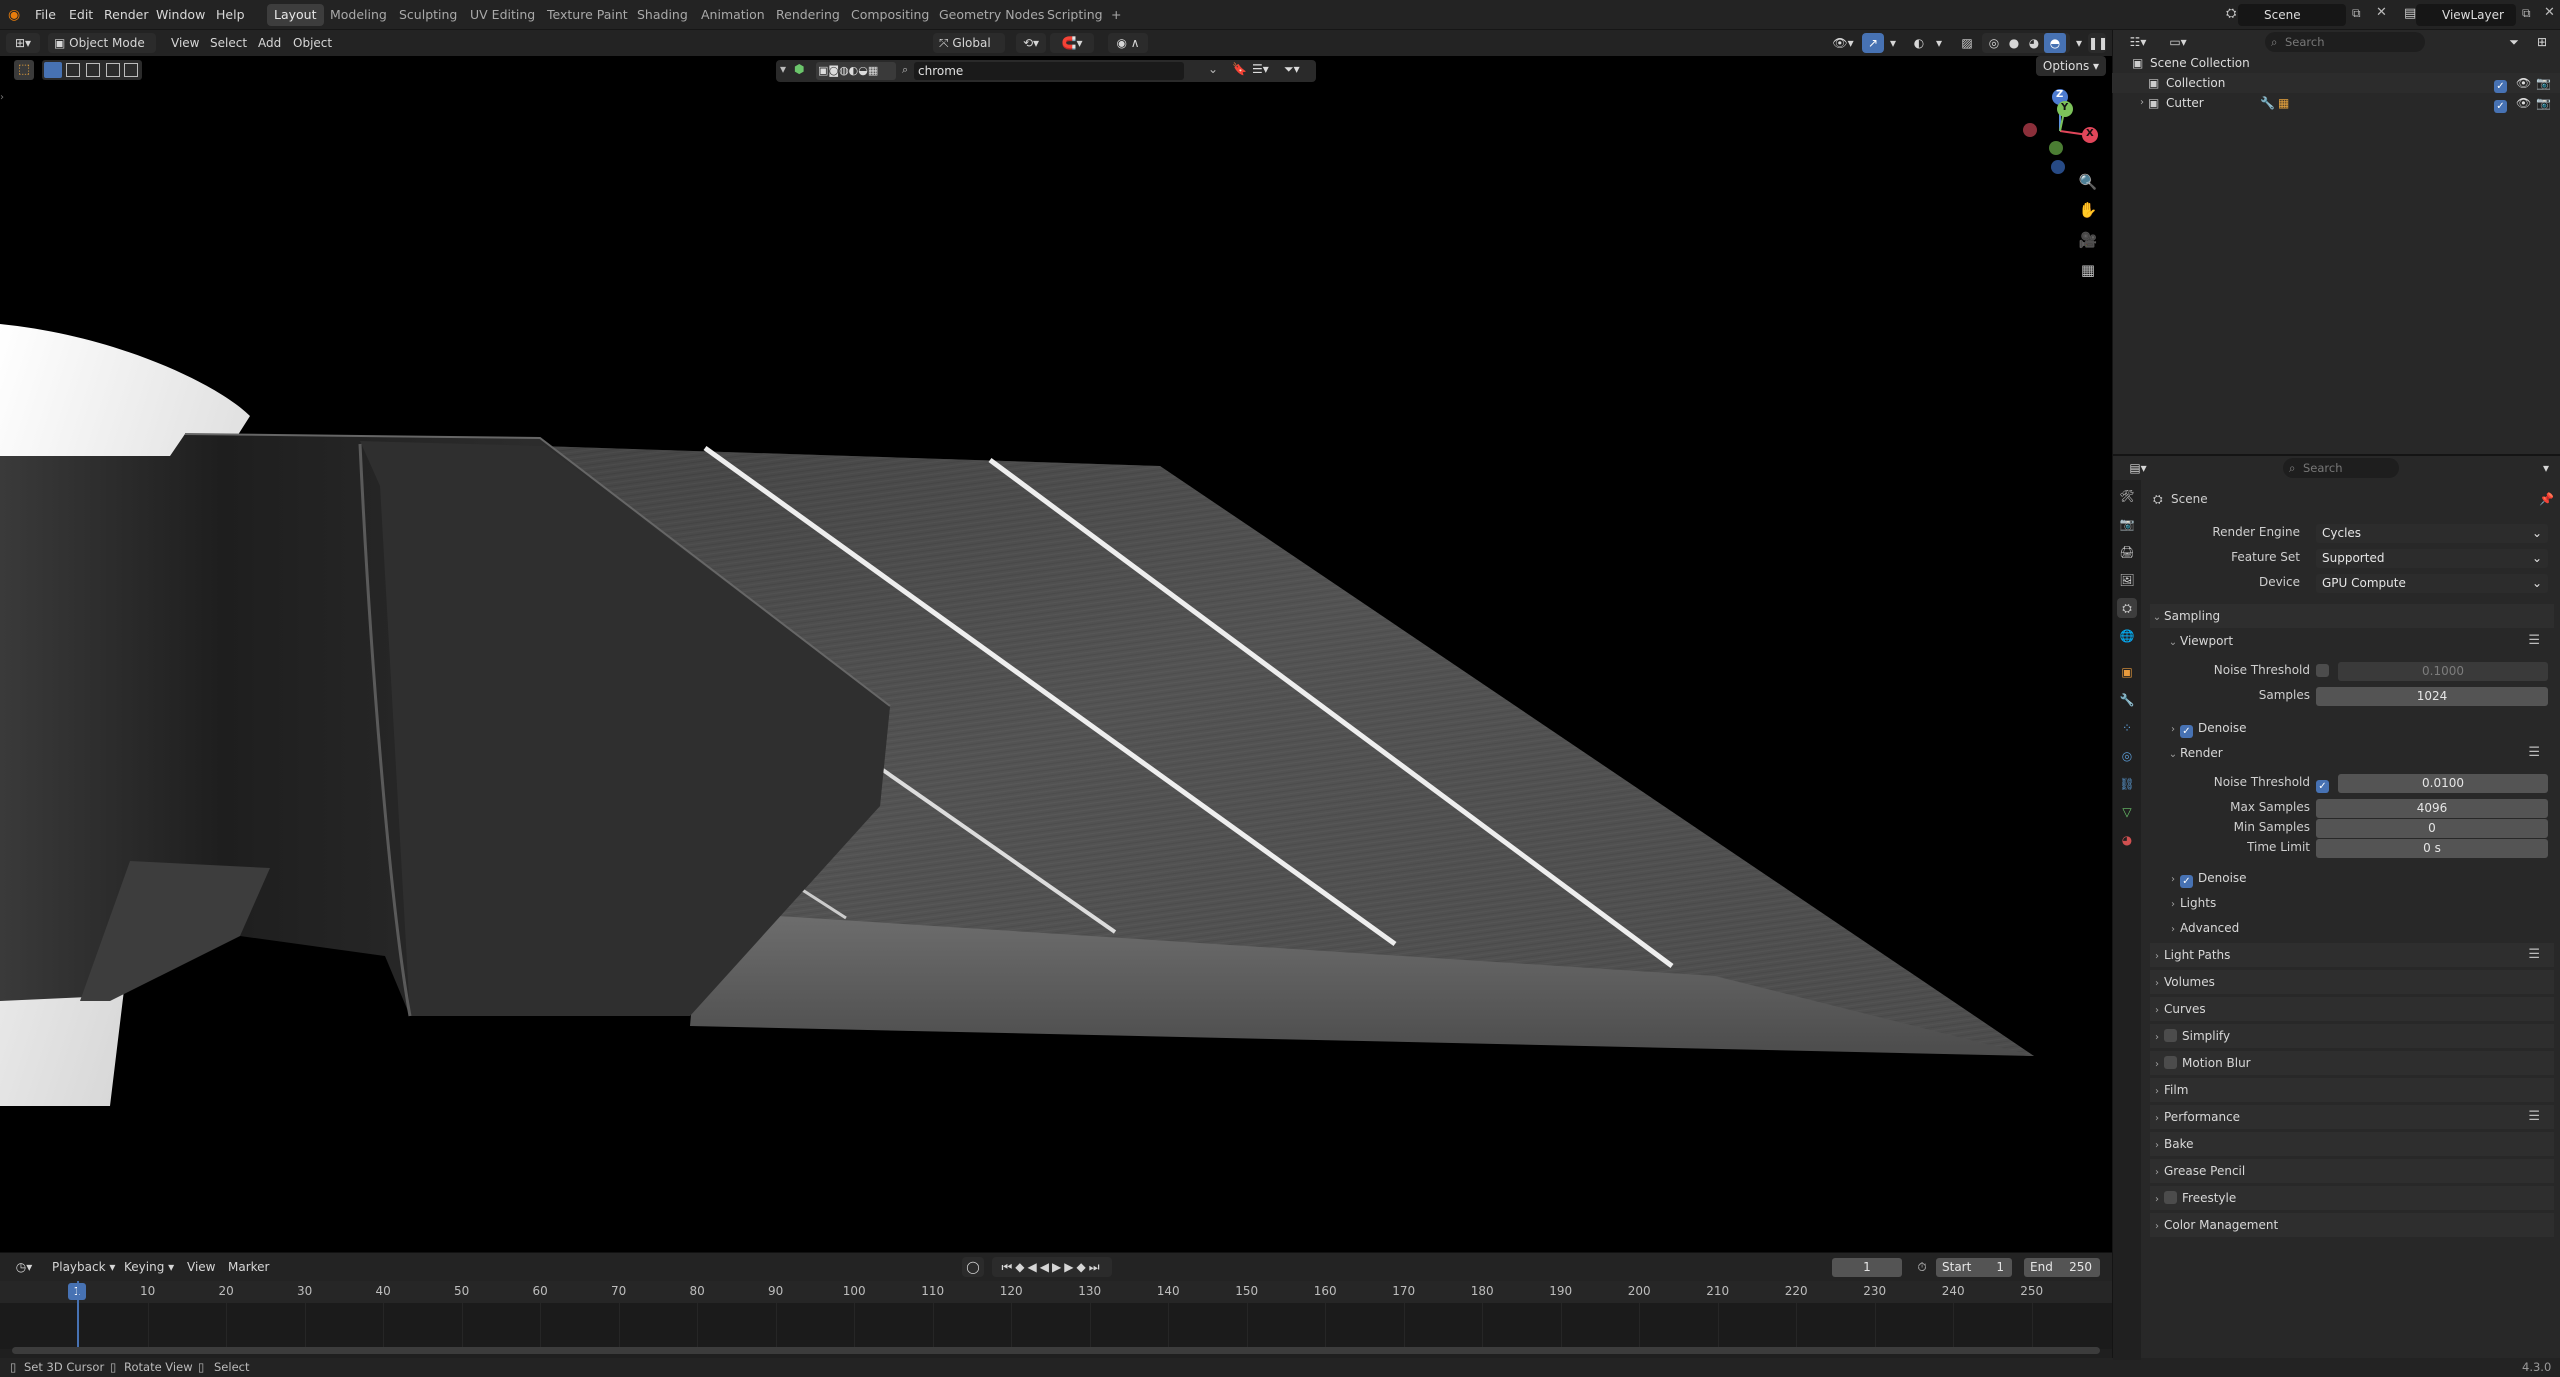 The height and width of the screenshot is (1377, 2560). What do you see at coordinates (2360, 878) in the screenshot?
I see `panel-render-denoise: › ✓ Denoise` at bounding box center [2360, 878].